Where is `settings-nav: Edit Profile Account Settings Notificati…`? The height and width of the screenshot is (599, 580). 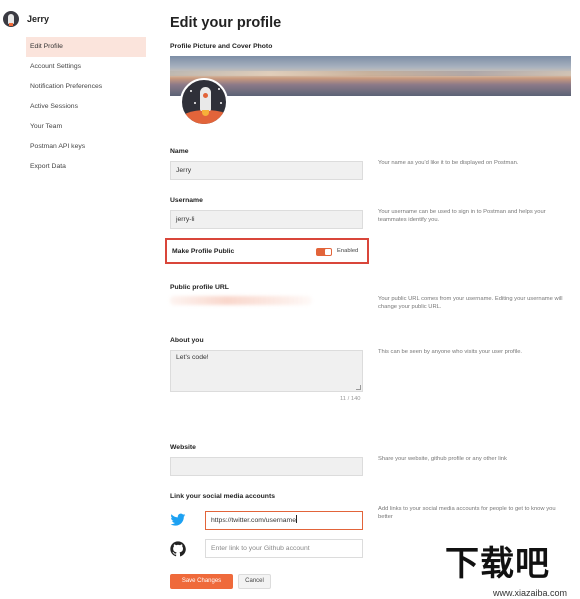
settings-nav: Edit Profile Account Settings Notificati… is located at coordinates (86, 107).